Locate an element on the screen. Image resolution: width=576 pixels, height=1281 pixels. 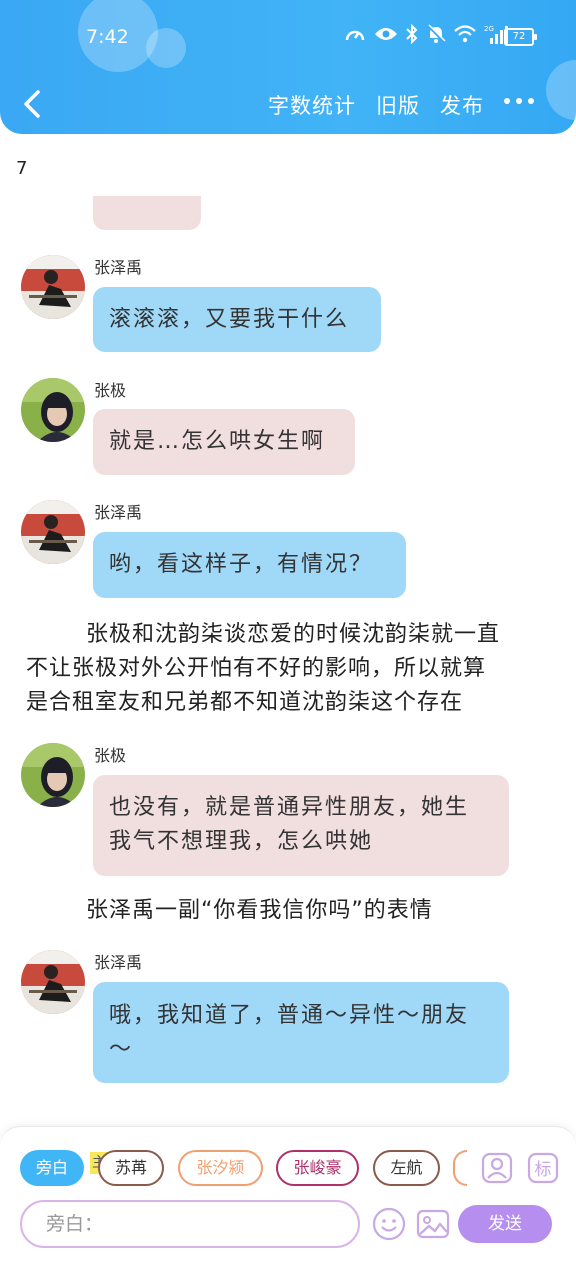
battery-indicator: 72 is located at coordinates (520, 37).